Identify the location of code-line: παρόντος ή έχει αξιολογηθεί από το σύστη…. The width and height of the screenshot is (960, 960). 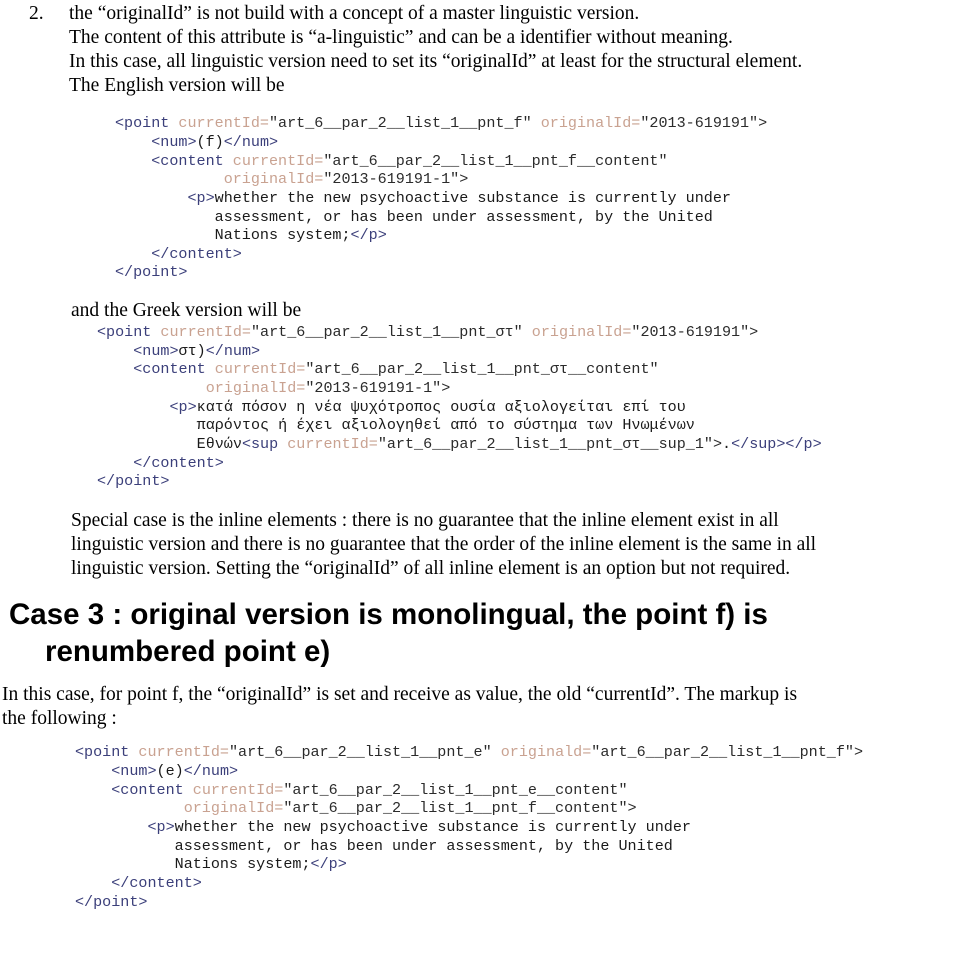
(521, 425).